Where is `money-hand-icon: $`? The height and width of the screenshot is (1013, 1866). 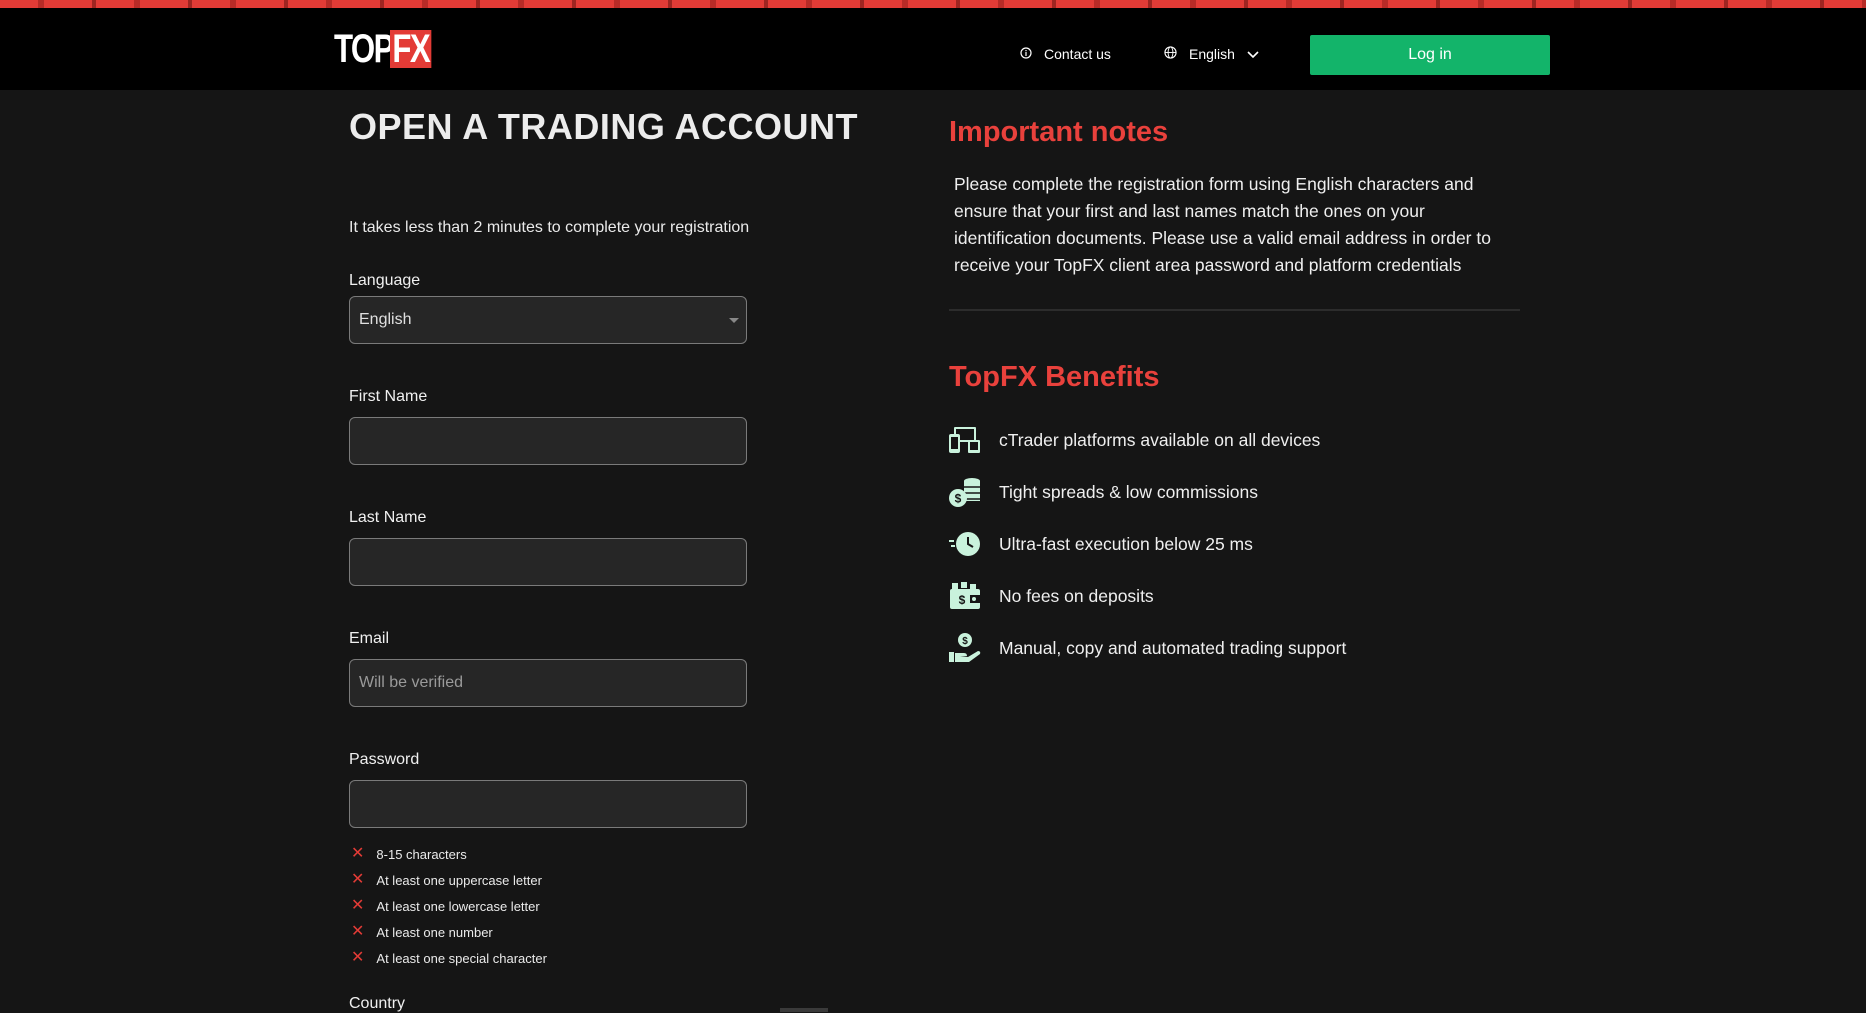 money-hand-icon: $ is located at coordinates (965, 648).